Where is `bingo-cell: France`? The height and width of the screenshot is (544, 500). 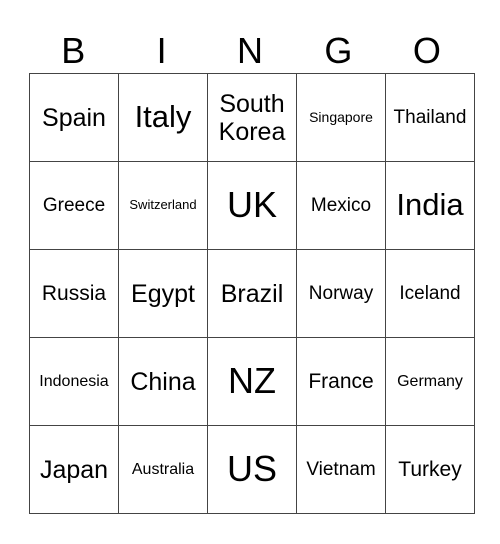 bingo-cell: France is located at coordinates (341, 381).